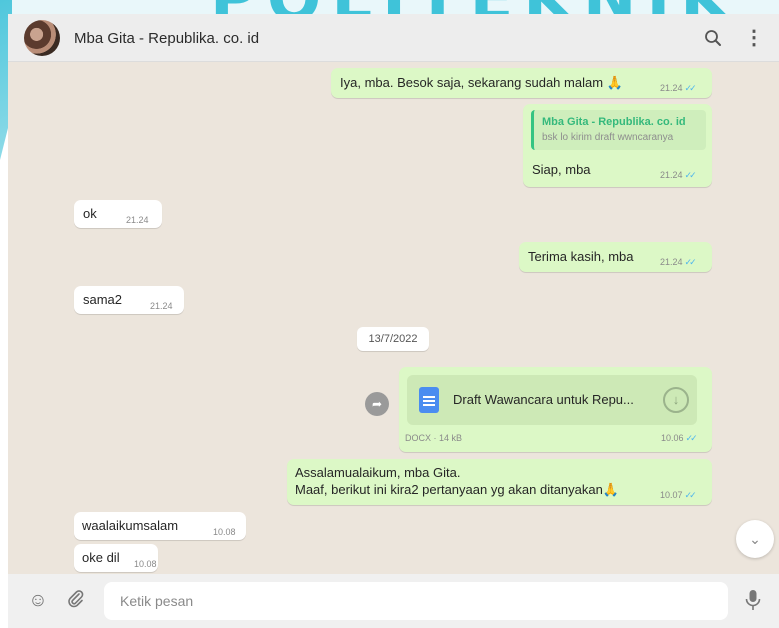 This screenshot has height=628, width=779. I want to click on contact-name: Mba Gita - Republika. co. id, so click(166, 38).